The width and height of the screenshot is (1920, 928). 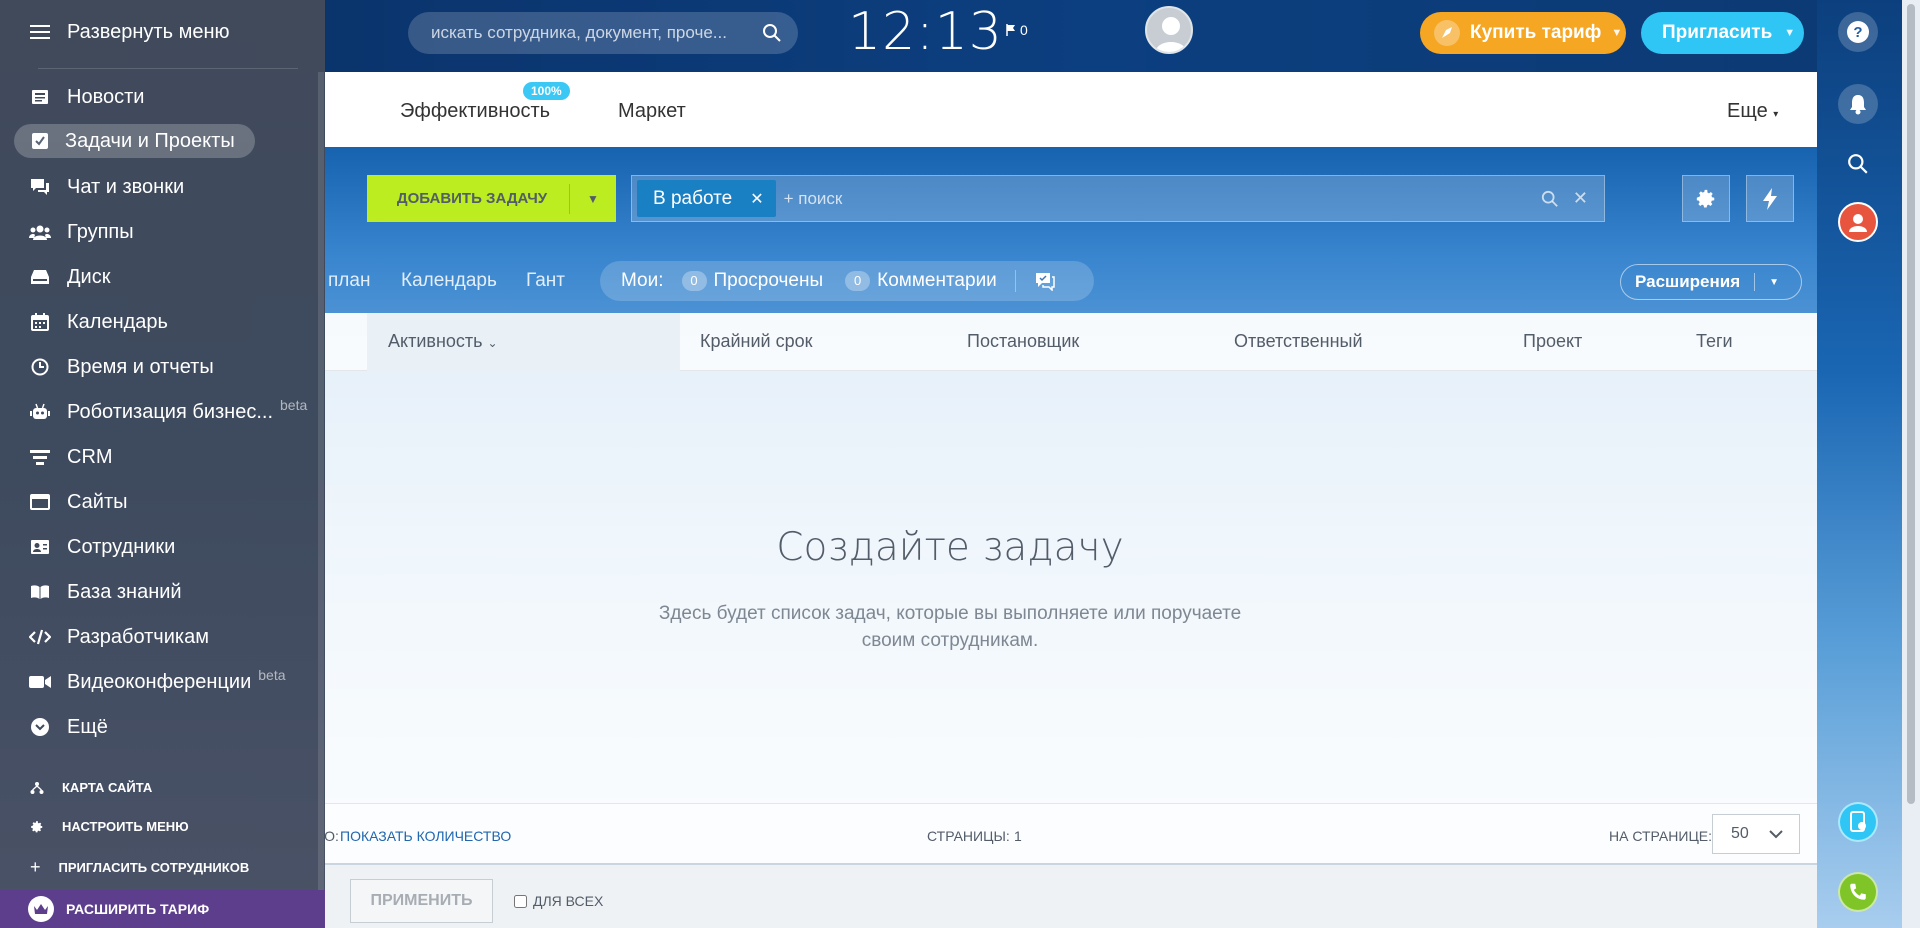 What do you see at coordinates (1580, 198) in the screenshot?
I see `clear-icon: ✕` at bounding box center [1580, 198].